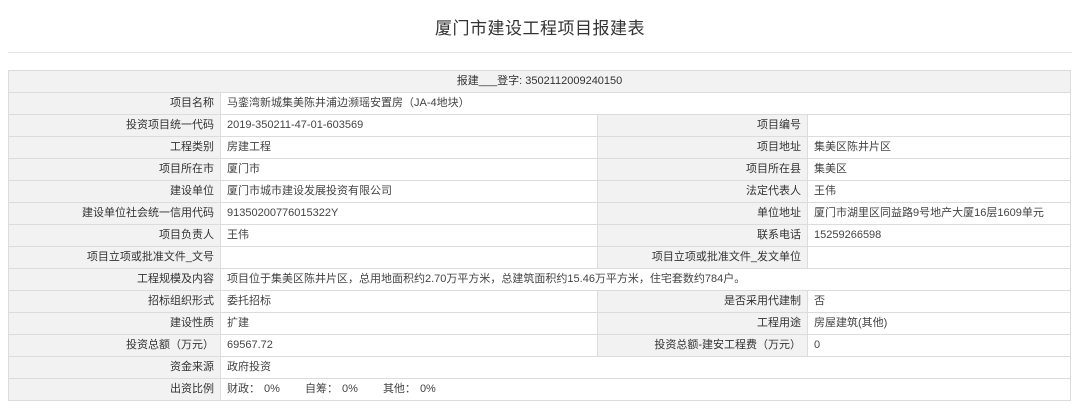 The height and width of the screenshot is (412, 1080). I want to click on usage-value: 房屋建筑(其他), so click(939, 323).